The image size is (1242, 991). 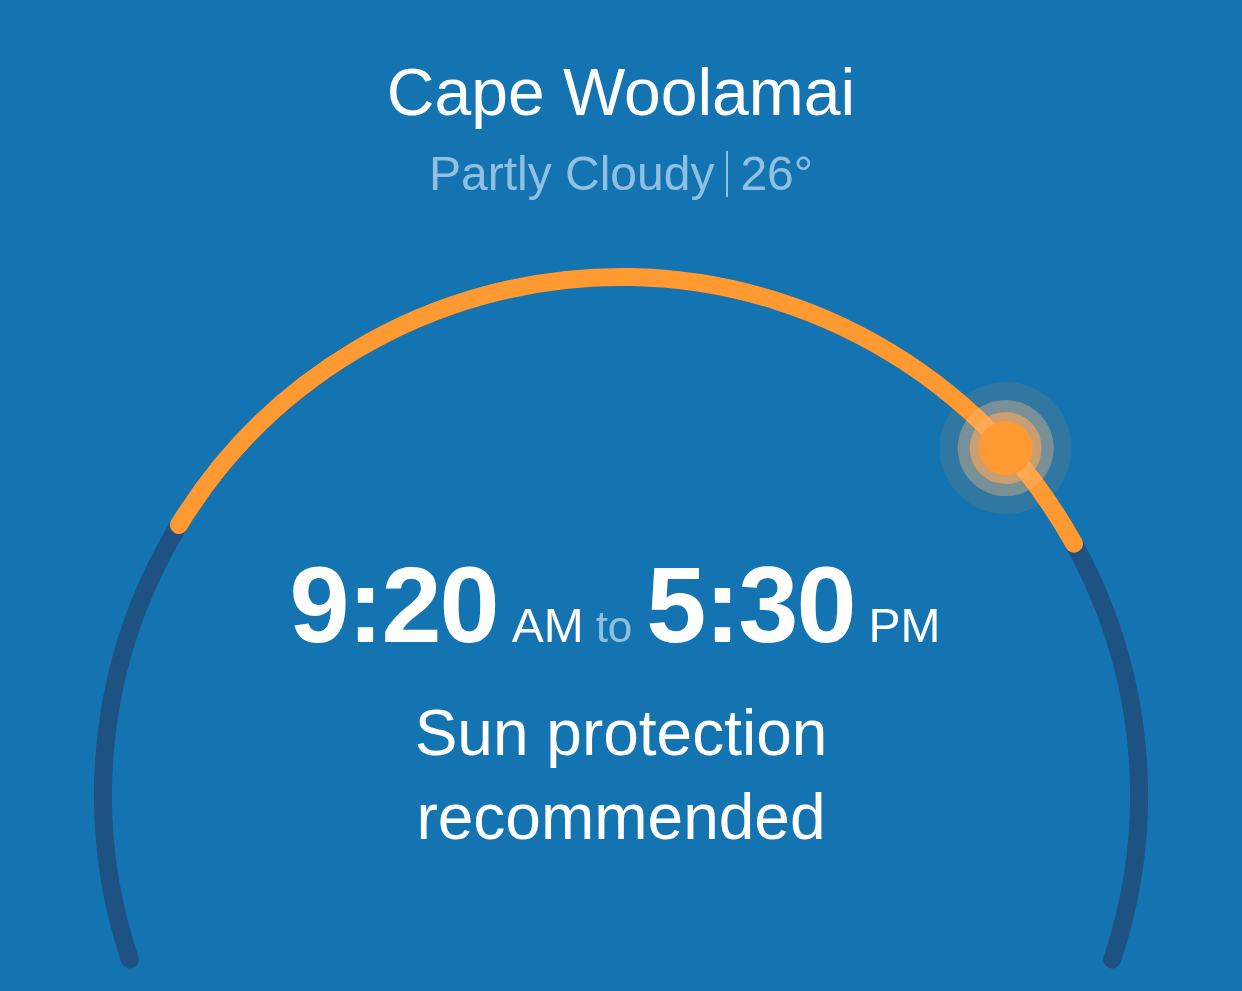 I want to click on end-time: 5:30, so click(x=750, y=605).